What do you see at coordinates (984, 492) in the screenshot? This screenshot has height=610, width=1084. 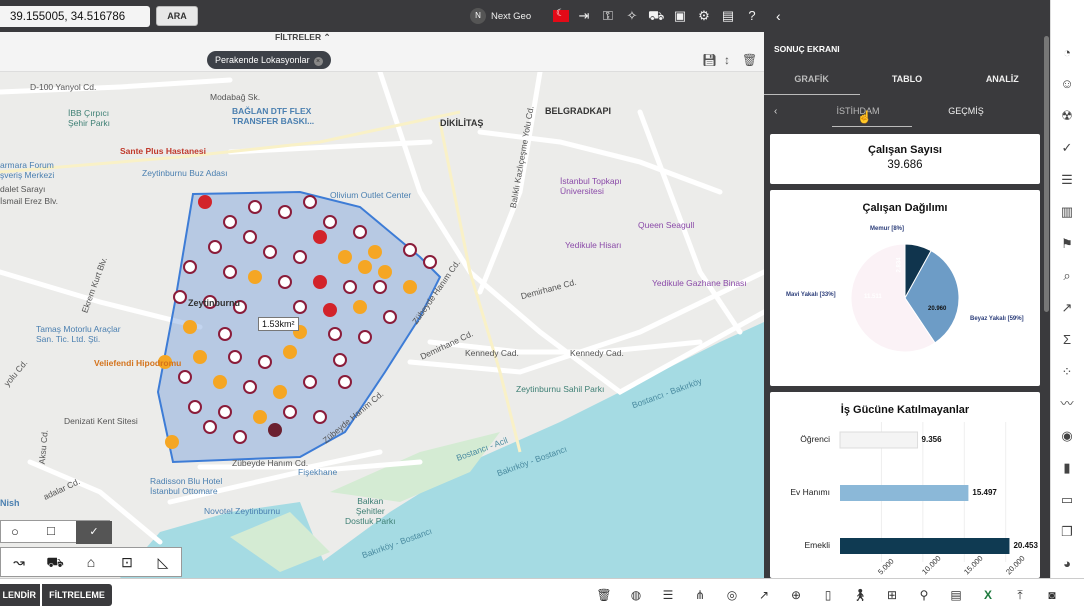 I see `bar-value-label: 15.497` at bounding box center [984, 492].